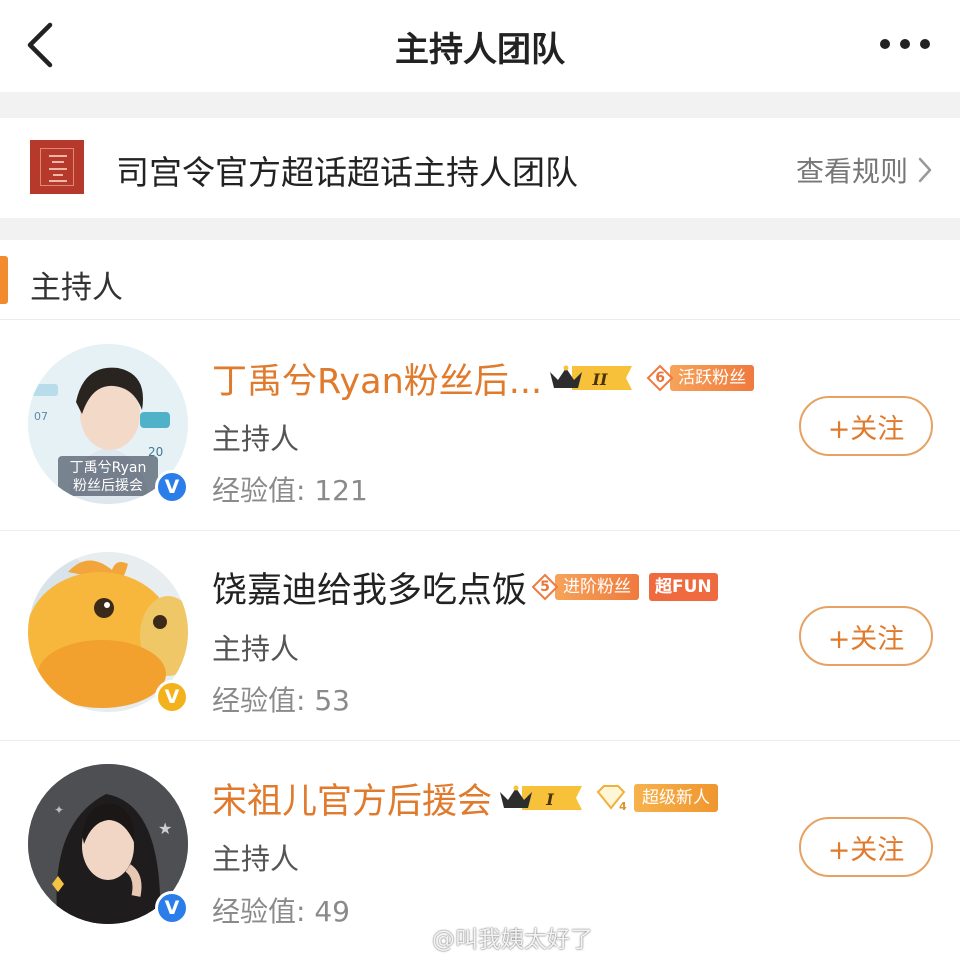  What do you see at coordinates (347, 172) in the screenshot?
I see `topic-name: 司宫令官方超话超话主持人团队` at bounding box center [347, 172].